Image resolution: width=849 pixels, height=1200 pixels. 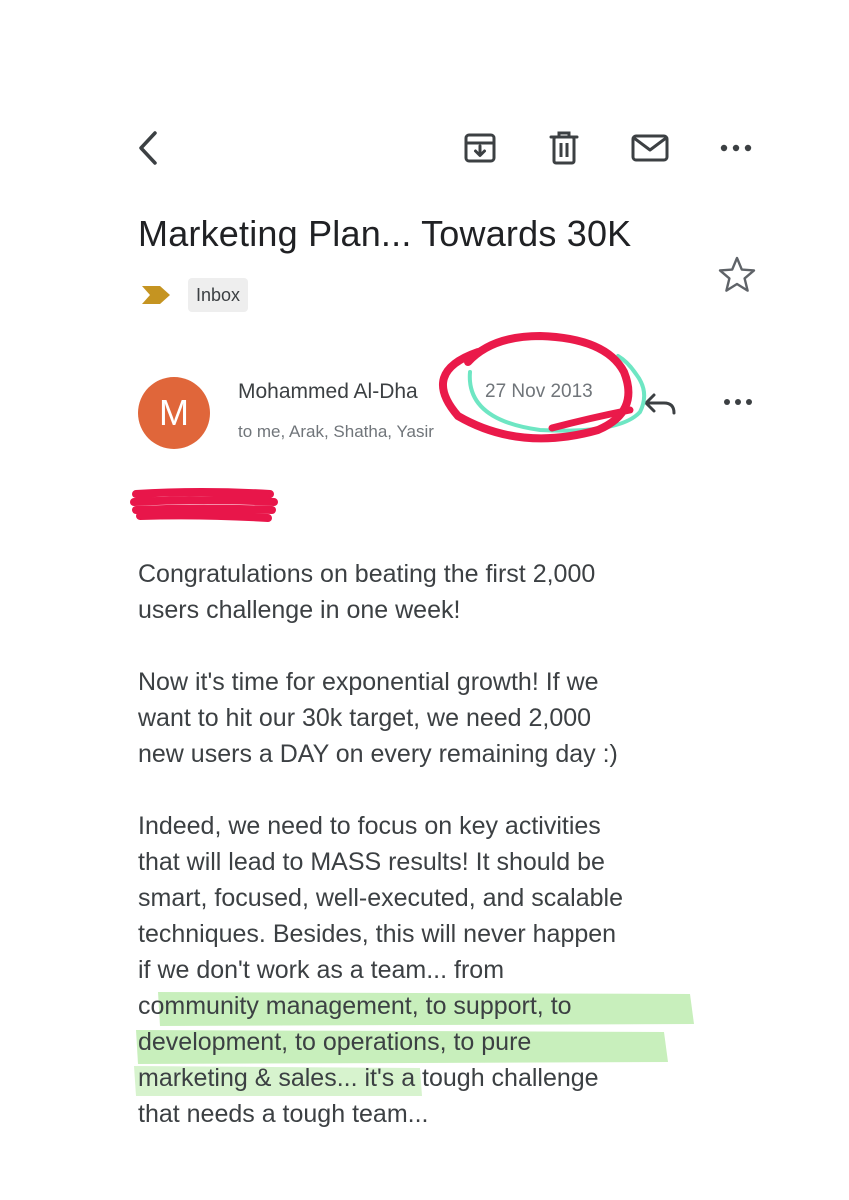 I want to click on back-button, so click(x=148, y=148).